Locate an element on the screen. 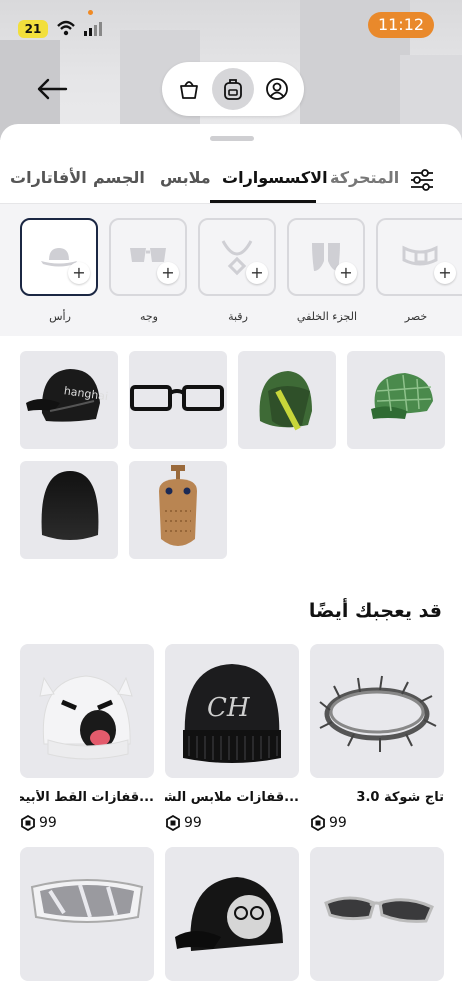 The width and height of the screenshot is (462, 1000). ski-goggles-icon is located at coordinates (87, 901).